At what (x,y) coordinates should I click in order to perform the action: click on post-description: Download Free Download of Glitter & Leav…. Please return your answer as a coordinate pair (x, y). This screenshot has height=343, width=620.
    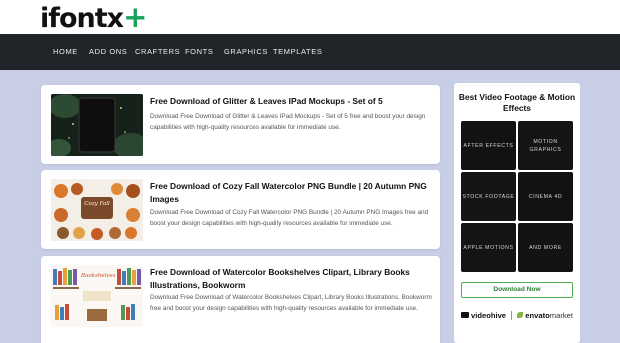
    Looking at the image, I should click on (288, 122).